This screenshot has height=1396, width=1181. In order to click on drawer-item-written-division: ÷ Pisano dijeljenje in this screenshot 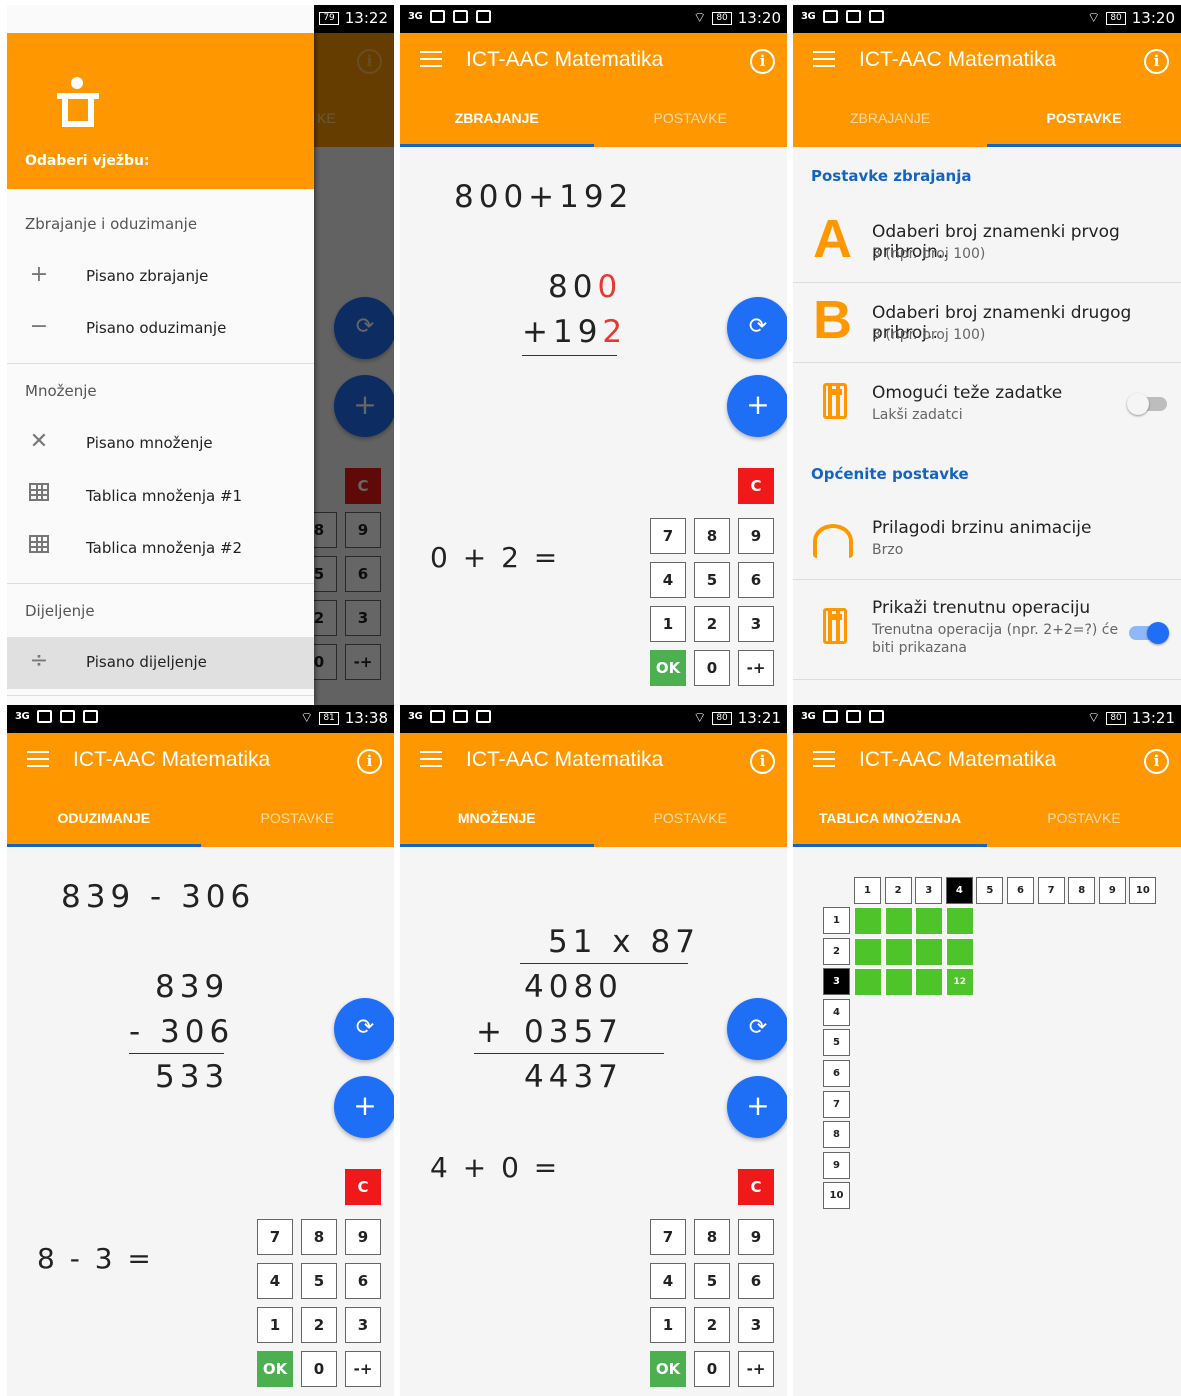, I will do `click(160, 663)`.